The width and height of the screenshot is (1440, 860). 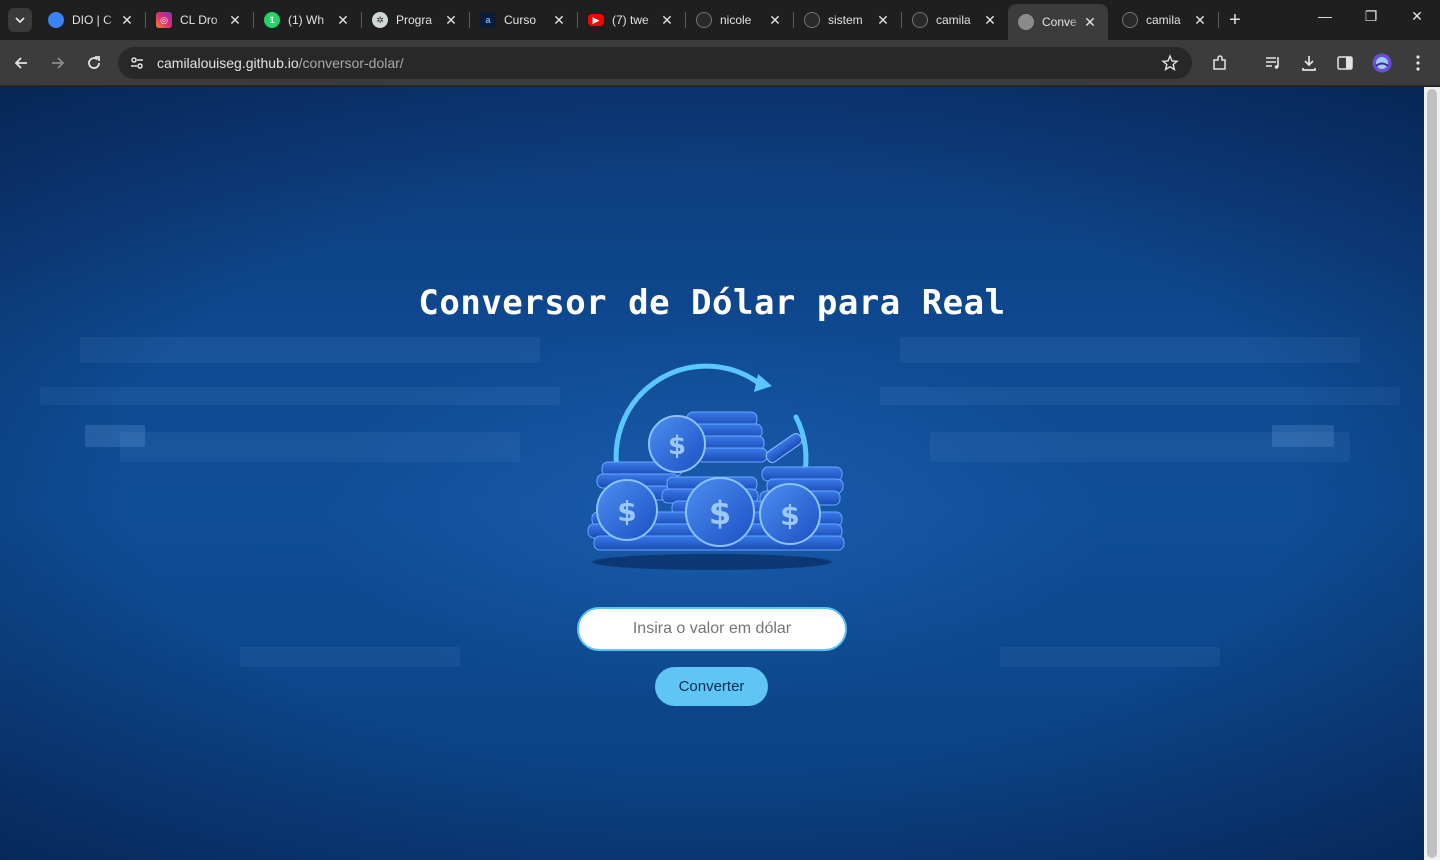 I want to click on tab-title: (1) Wh, so click(x=306, y=20).